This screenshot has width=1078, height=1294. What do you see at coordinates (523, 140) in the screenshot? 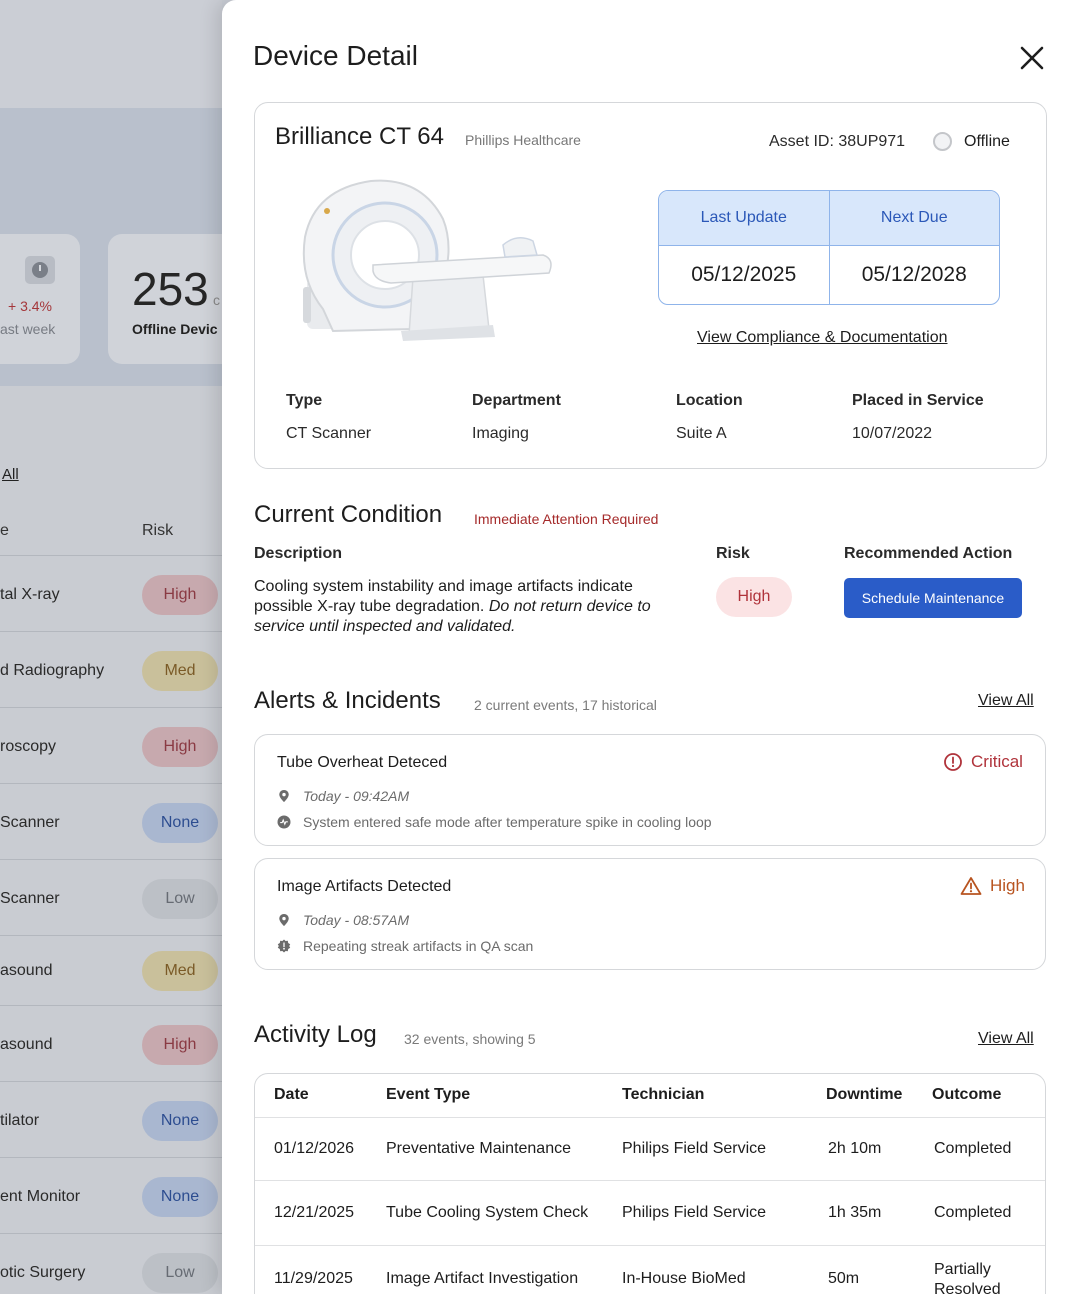
I see `device-manufacturer: Phillips Healthcare` at bounding box center [523, 140].